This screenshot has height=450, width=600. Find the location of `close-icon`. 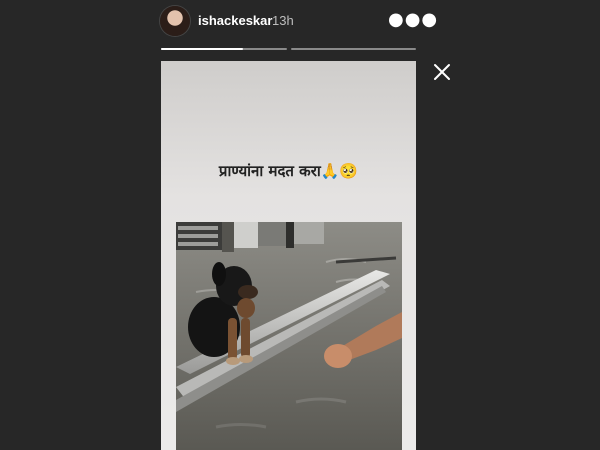

close-icon is located at coordinates (442, 72).